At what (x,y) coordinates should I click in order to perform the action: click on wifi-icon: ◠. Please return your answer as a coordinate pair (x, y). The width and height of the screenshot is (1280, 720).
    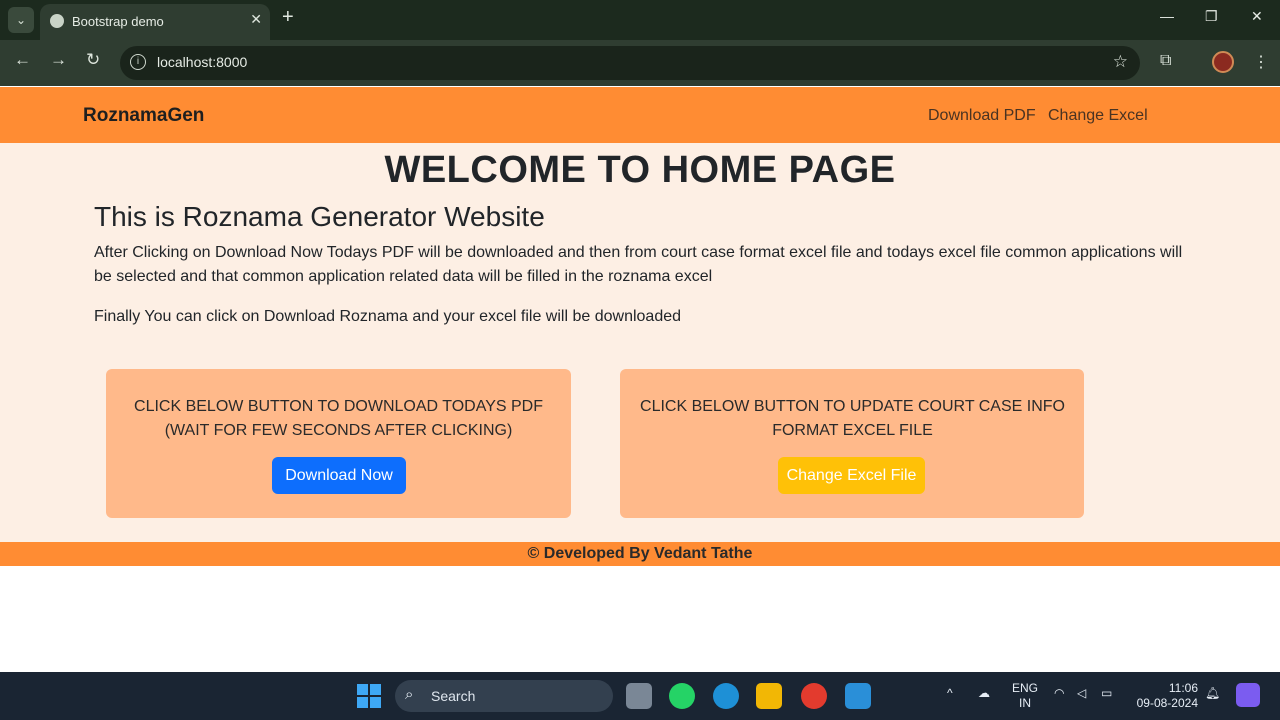
    Looking at the image, I should click on (1059, 693).